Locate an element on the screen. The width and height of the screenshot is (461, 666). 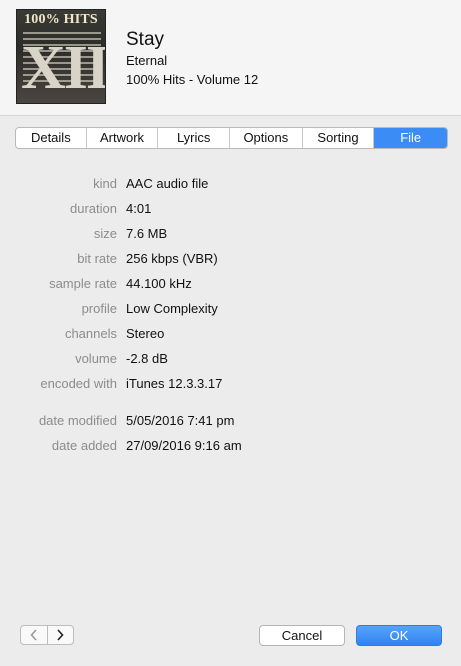
channels-value: Stereo is located at coordinates (145, 333).